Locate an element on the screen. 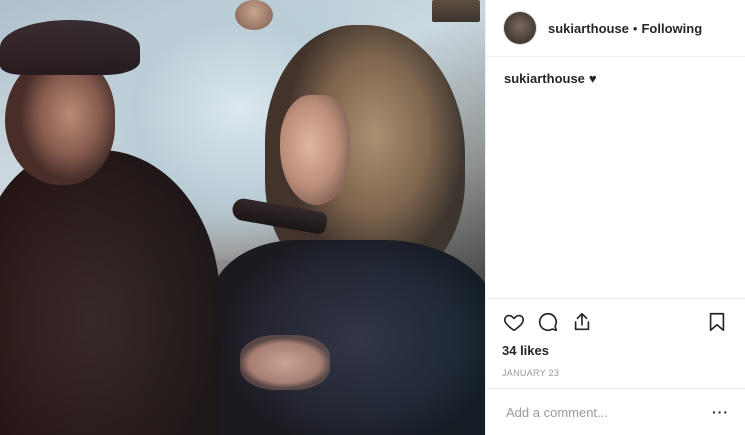 The height and width of the screenshot is (435, 745). share-upload-icon is located at coordinates (582, 322).